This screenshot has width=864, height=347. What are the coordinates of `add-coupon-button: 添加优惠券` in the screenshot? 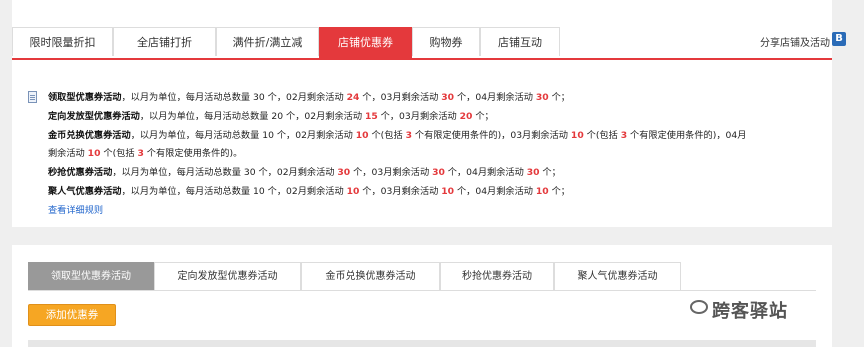 It's located at (72, 315).